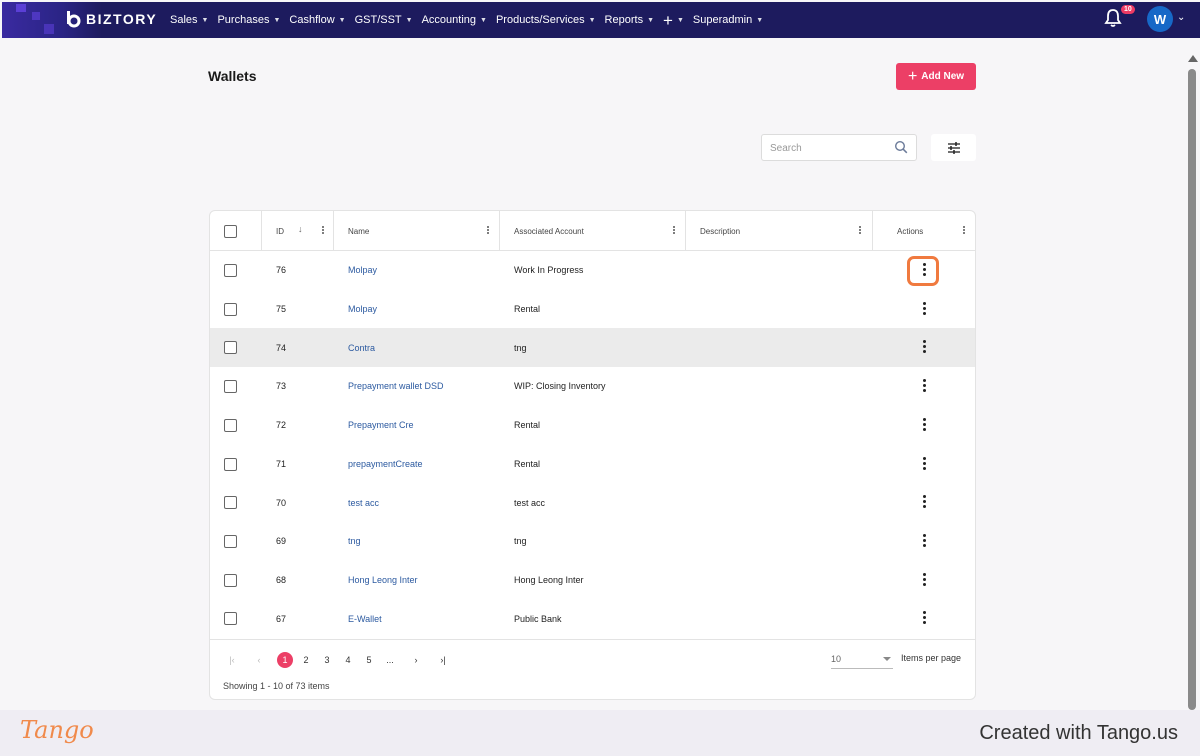 The height and width of the screenshot is (756, 1200). What do you see at coordinates (416, 660) in the screenshot?
I see `next-page-icon: ›` at bounding box center [416, 660].